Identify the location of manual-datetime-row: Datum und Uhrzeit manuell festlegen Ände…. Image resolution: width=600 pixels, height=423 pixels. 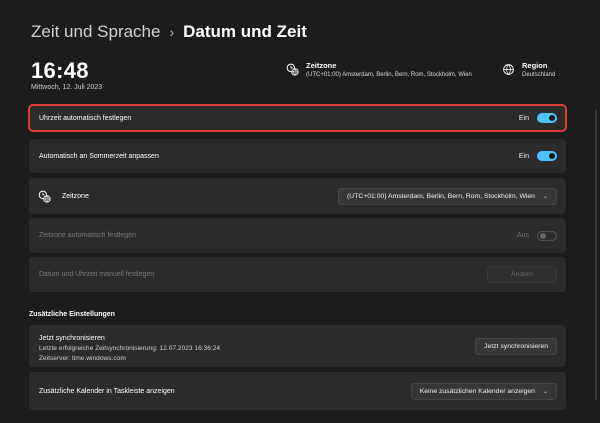
(297, 274).